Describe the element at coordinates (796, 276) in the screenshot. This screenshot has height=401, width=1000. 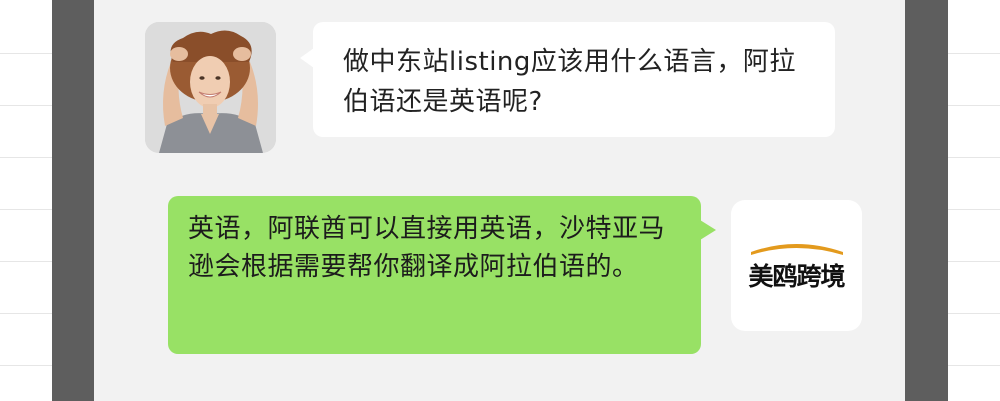
I see `brand-logo-text: 美鸥跨境` at that location.